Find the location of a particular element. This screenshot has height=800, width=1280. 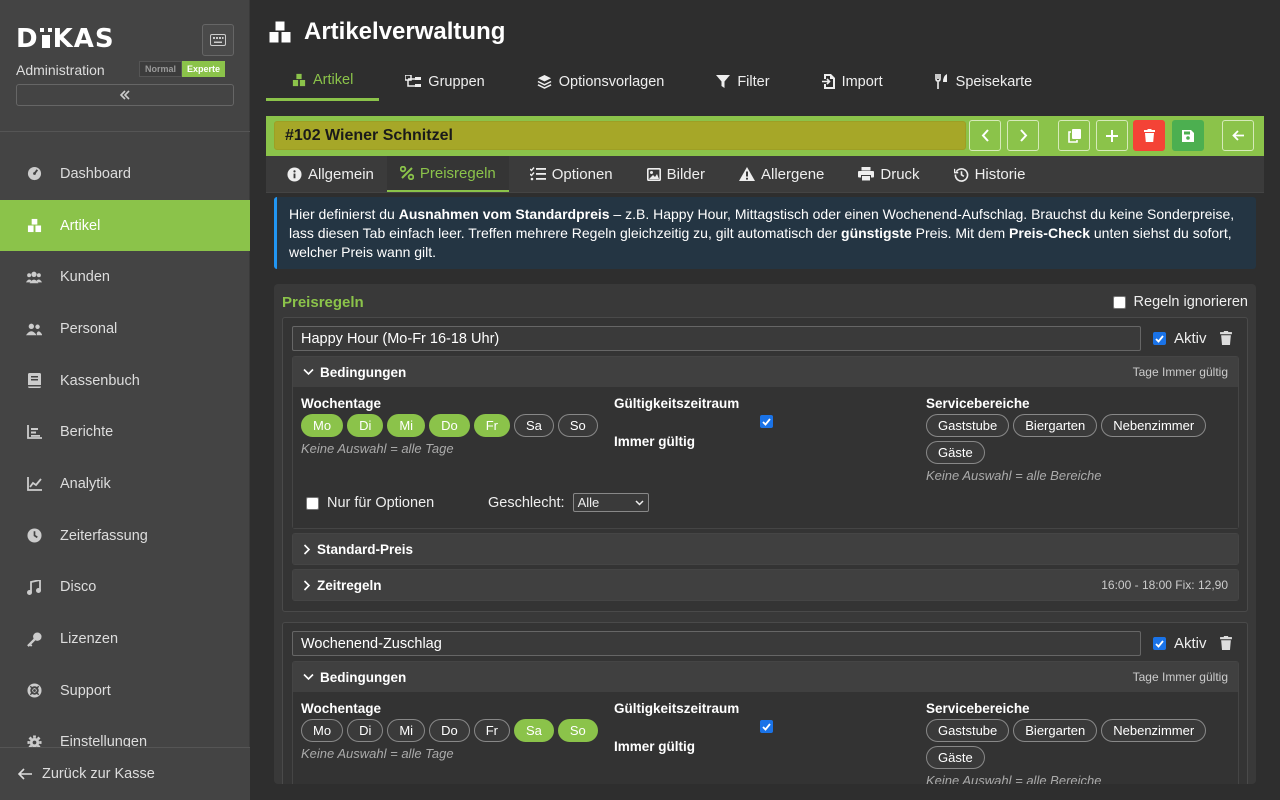

sidebar-item-kunden: Kunden is located at coordinates (125, 277).